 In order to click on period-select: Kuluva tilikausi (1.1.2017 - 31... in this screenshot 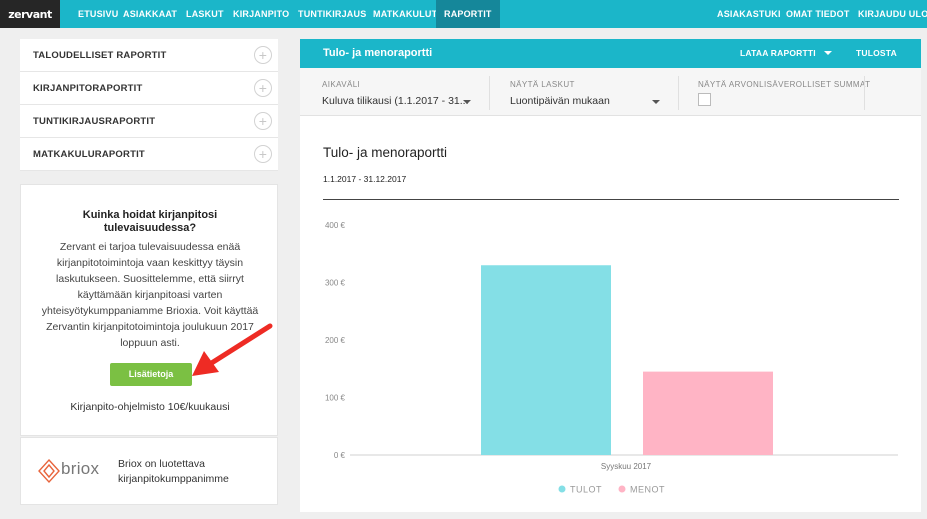, I will do `click(395, 101)`.